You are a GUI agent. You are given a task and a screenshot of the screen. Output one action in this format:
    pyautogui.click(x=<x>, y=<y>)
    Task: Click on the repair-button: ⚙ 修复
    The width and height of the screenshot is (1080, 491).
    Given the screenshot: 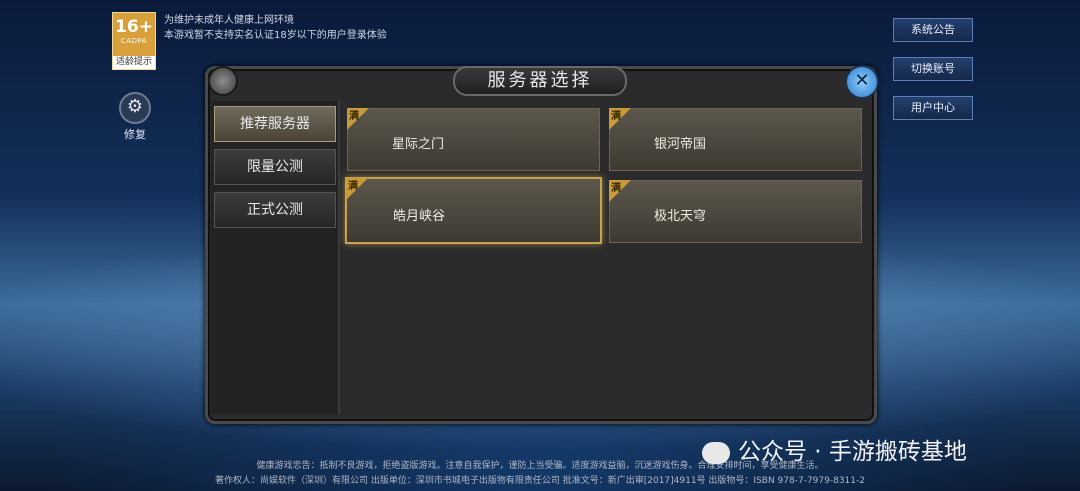 What is the action you would take?
    pyautogui.click(x=135, y=117)
    